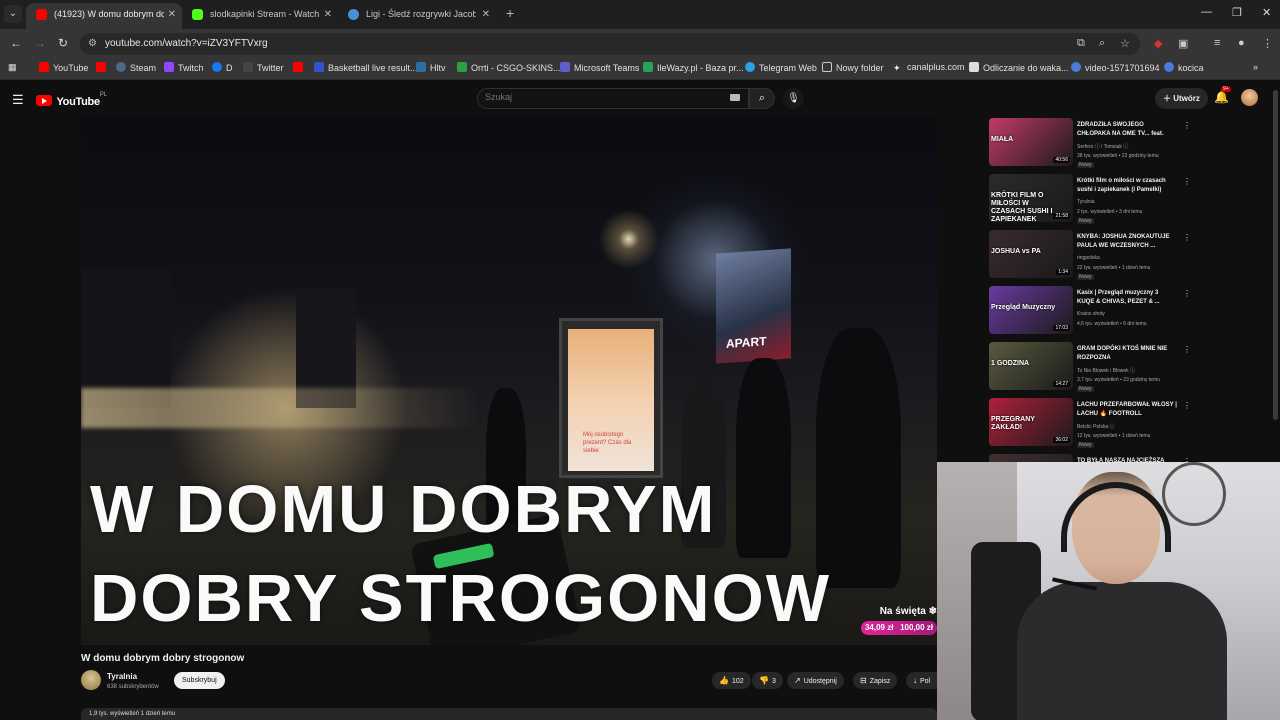  Describe the element at coordinates (1115, 67) in the screenshot. I see `bookmark-video: video-1571701694` at that location.